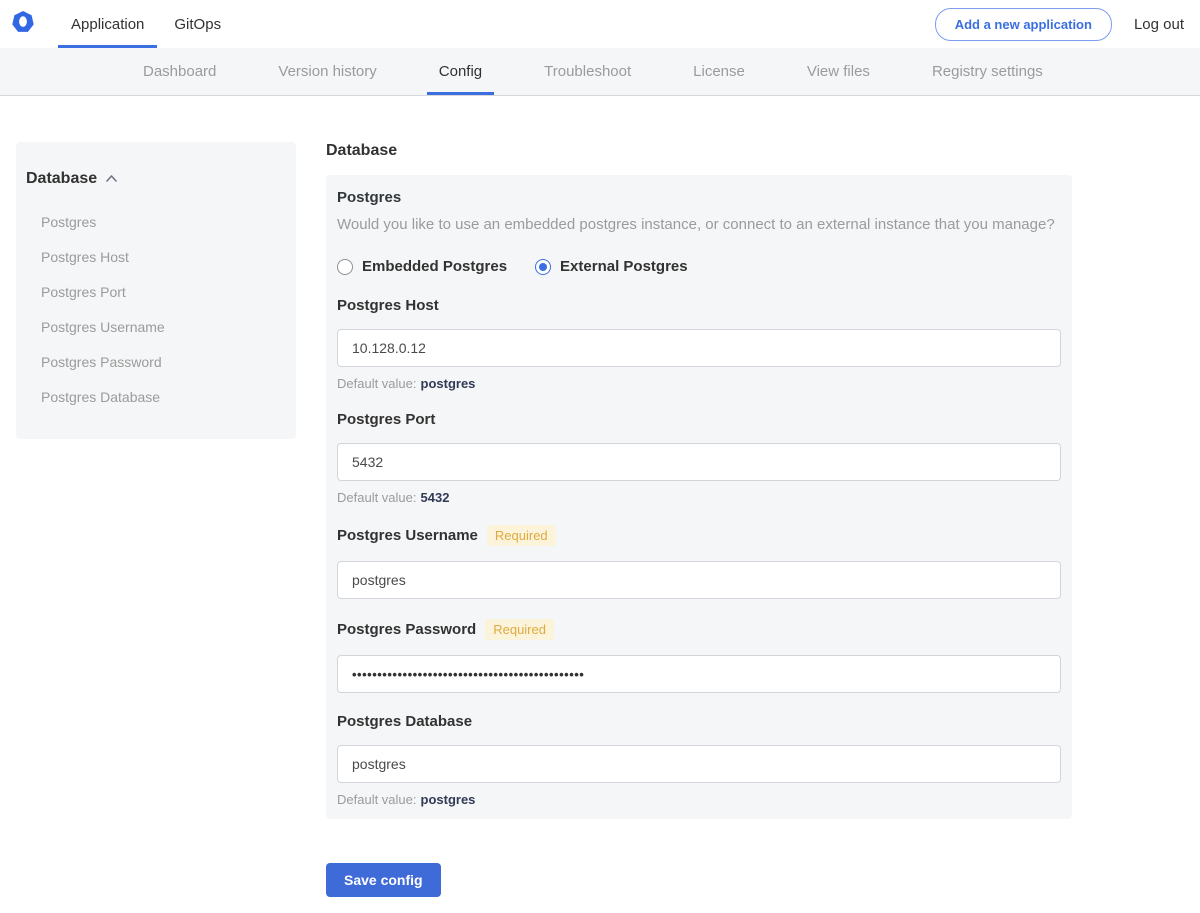  I want to click on postgres-username-input, so click(699, 580).